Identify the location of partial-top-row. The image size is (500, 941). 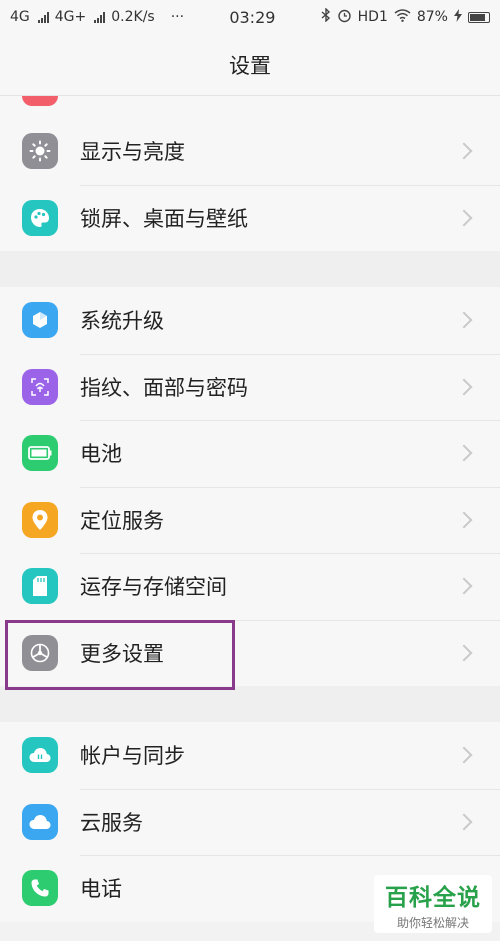
(250, 107).